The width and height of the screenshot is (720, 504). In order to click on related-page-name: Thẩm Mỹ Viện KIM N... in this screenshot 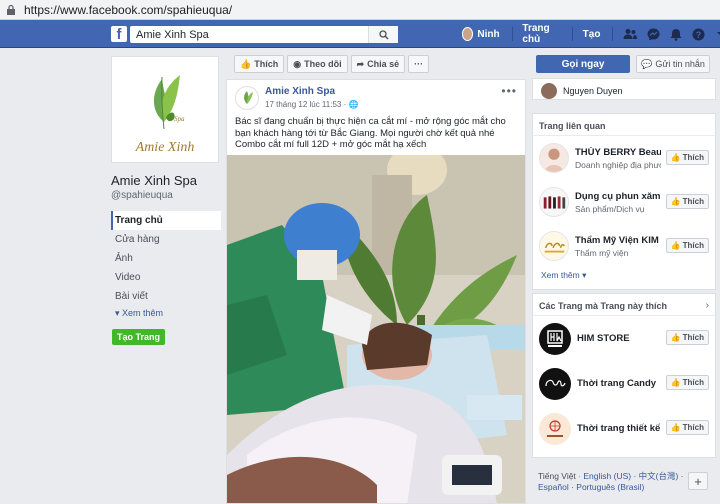, I will do `click(618, 240)`.